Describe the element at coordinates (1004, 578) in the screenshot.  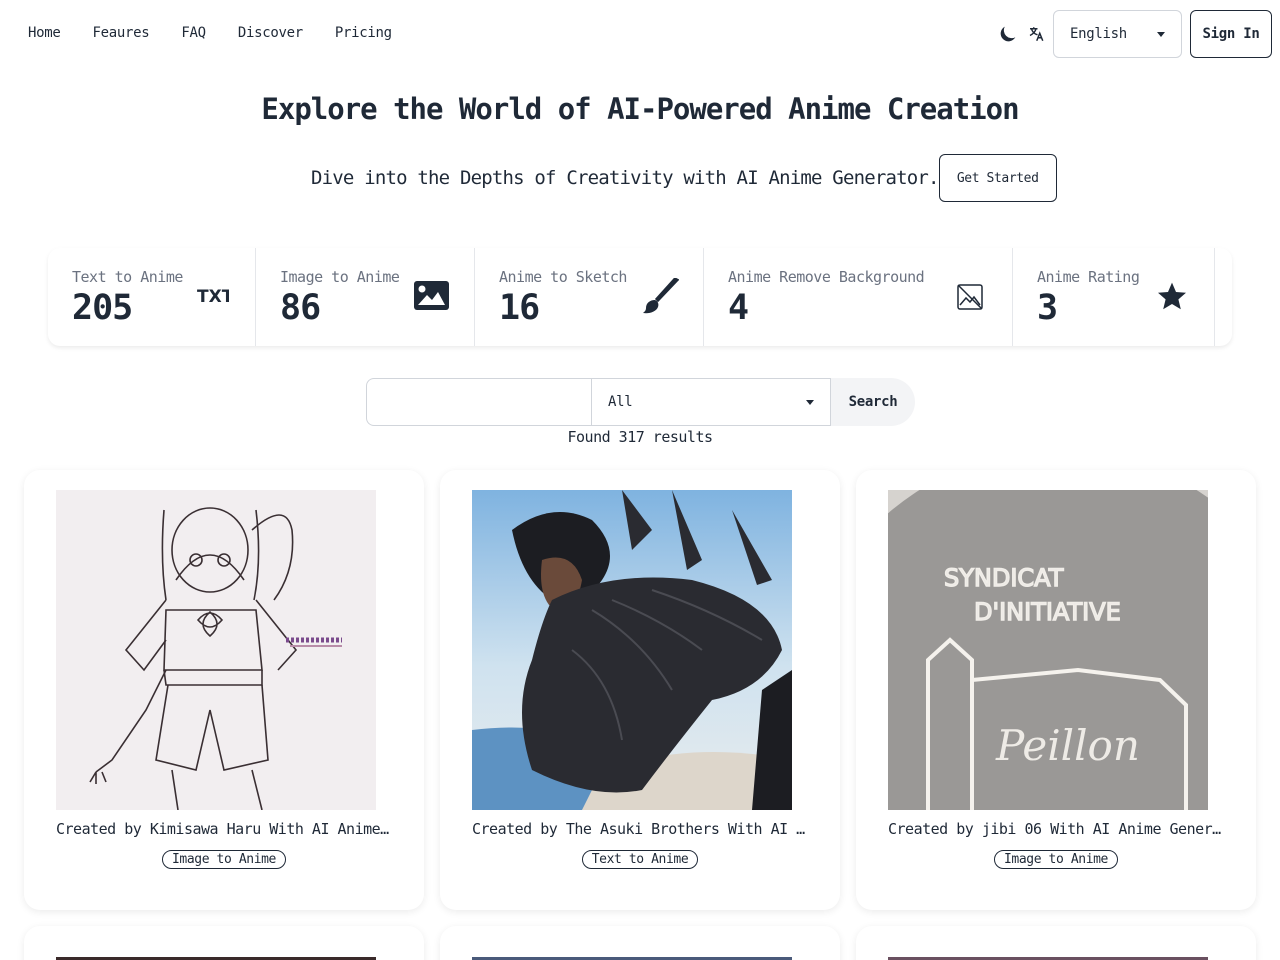
I see `svg-text: SYNDICAT` at that location.